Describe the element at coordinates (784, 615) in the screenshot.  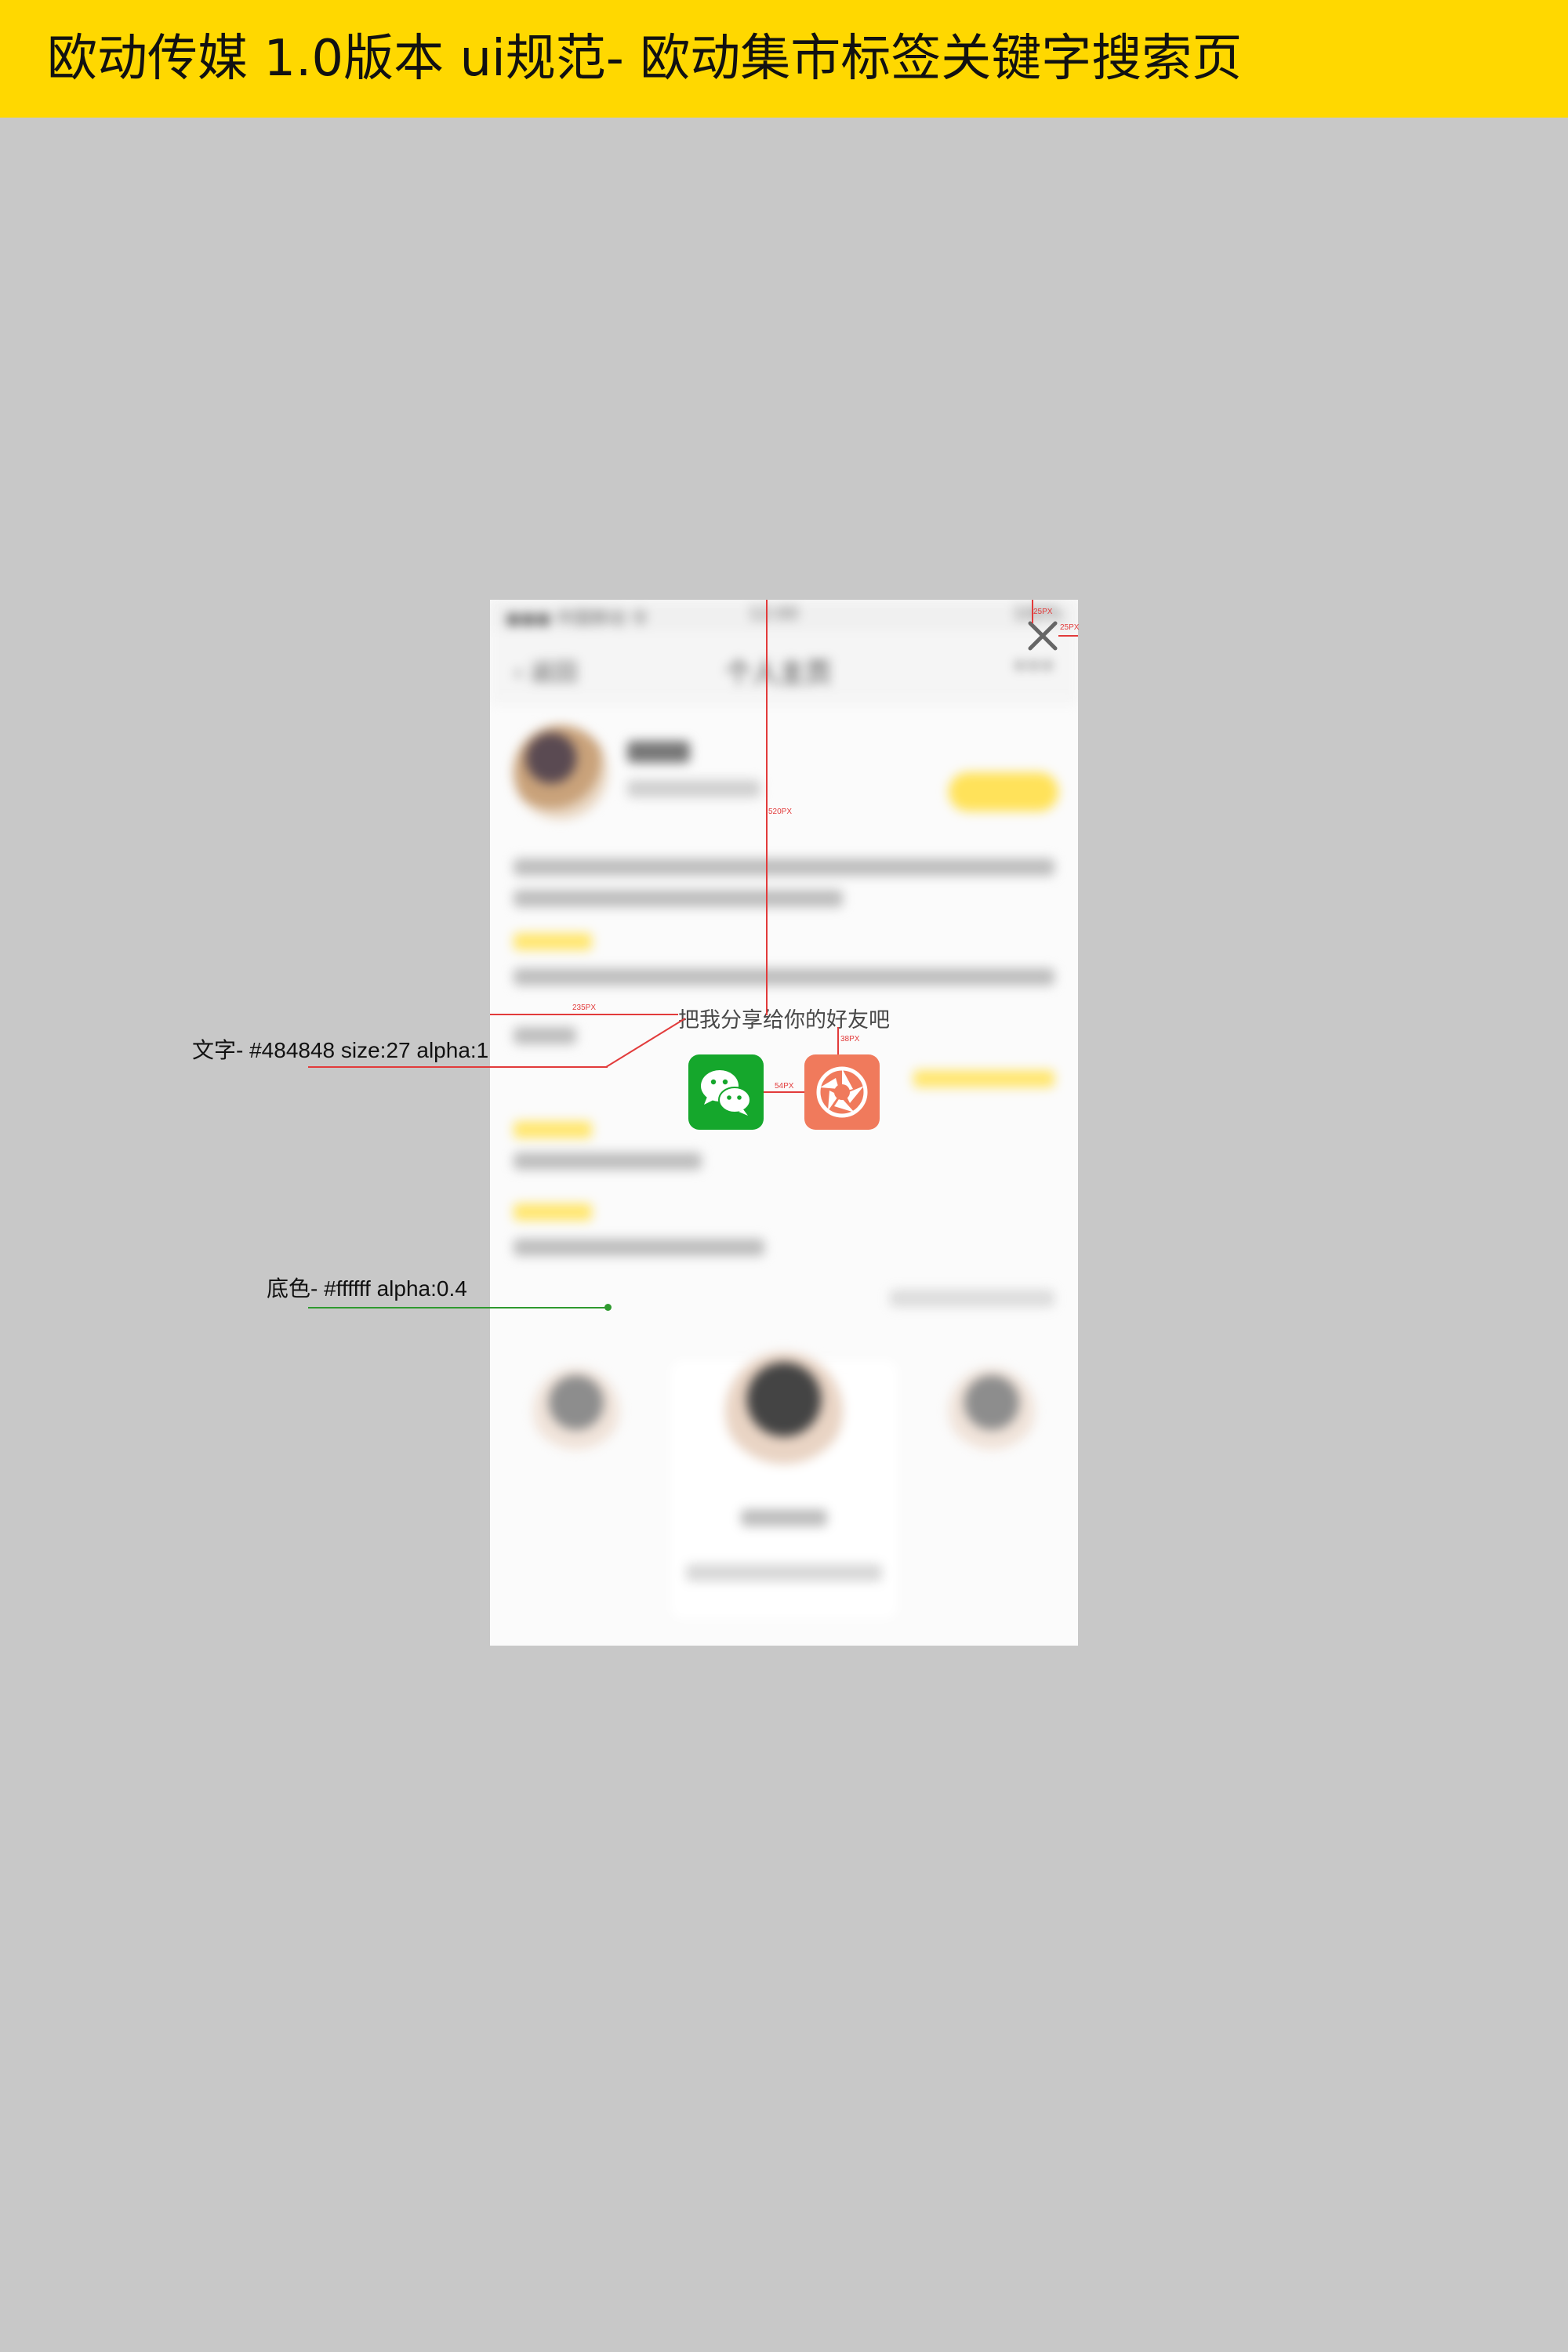
I see `status-bar: ●●● 中国移动 令 12:00 100%` at that location.